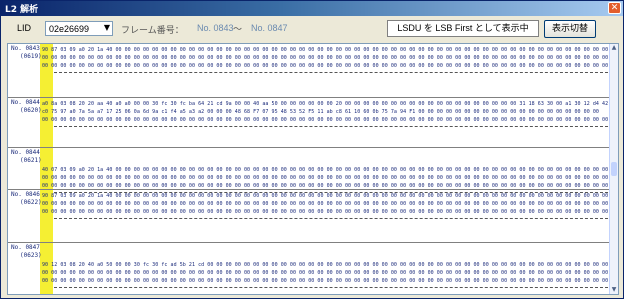 The width and height of the screenshot is (624, 299). Describe the element at coordinates (31, 160) in the screenshot. I see `frame-sub-number: (0621)` at that location.